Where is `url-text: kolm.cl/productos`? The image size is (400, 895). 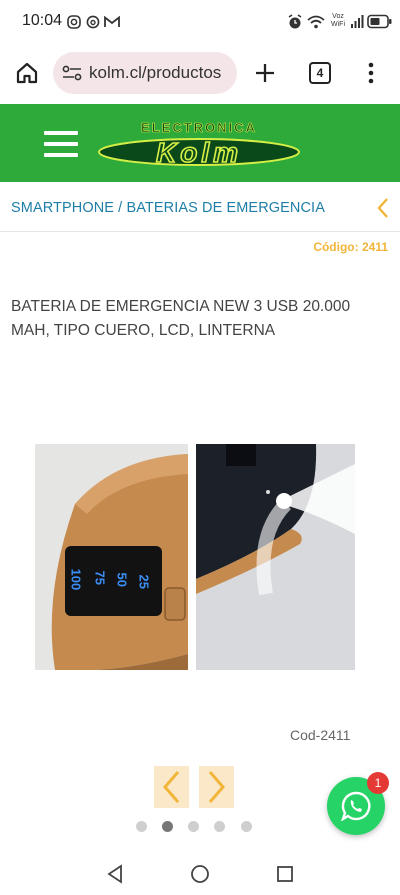 url-text: kolm.cl/productos is located at coordinates (155, 72).